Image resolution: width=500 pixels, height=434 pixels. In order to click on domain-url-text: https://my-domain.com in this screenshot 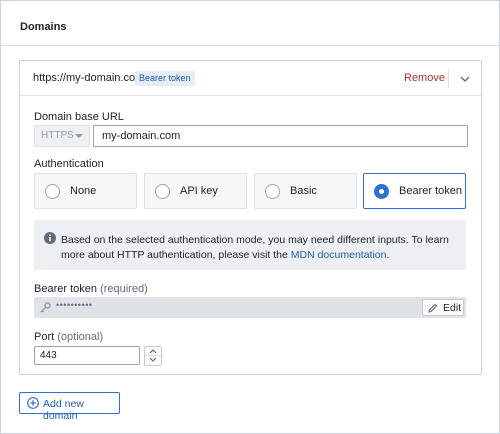, I will do `click(89, 78)`.